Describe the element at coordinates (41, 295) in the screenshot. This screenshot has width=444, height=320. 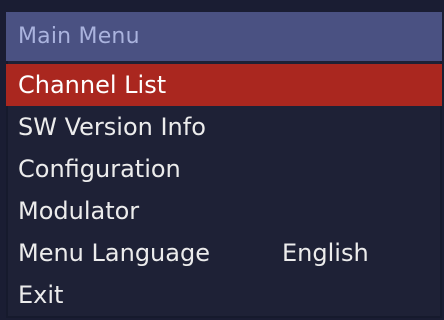
I see `menu-item-label: Exit` at that location.